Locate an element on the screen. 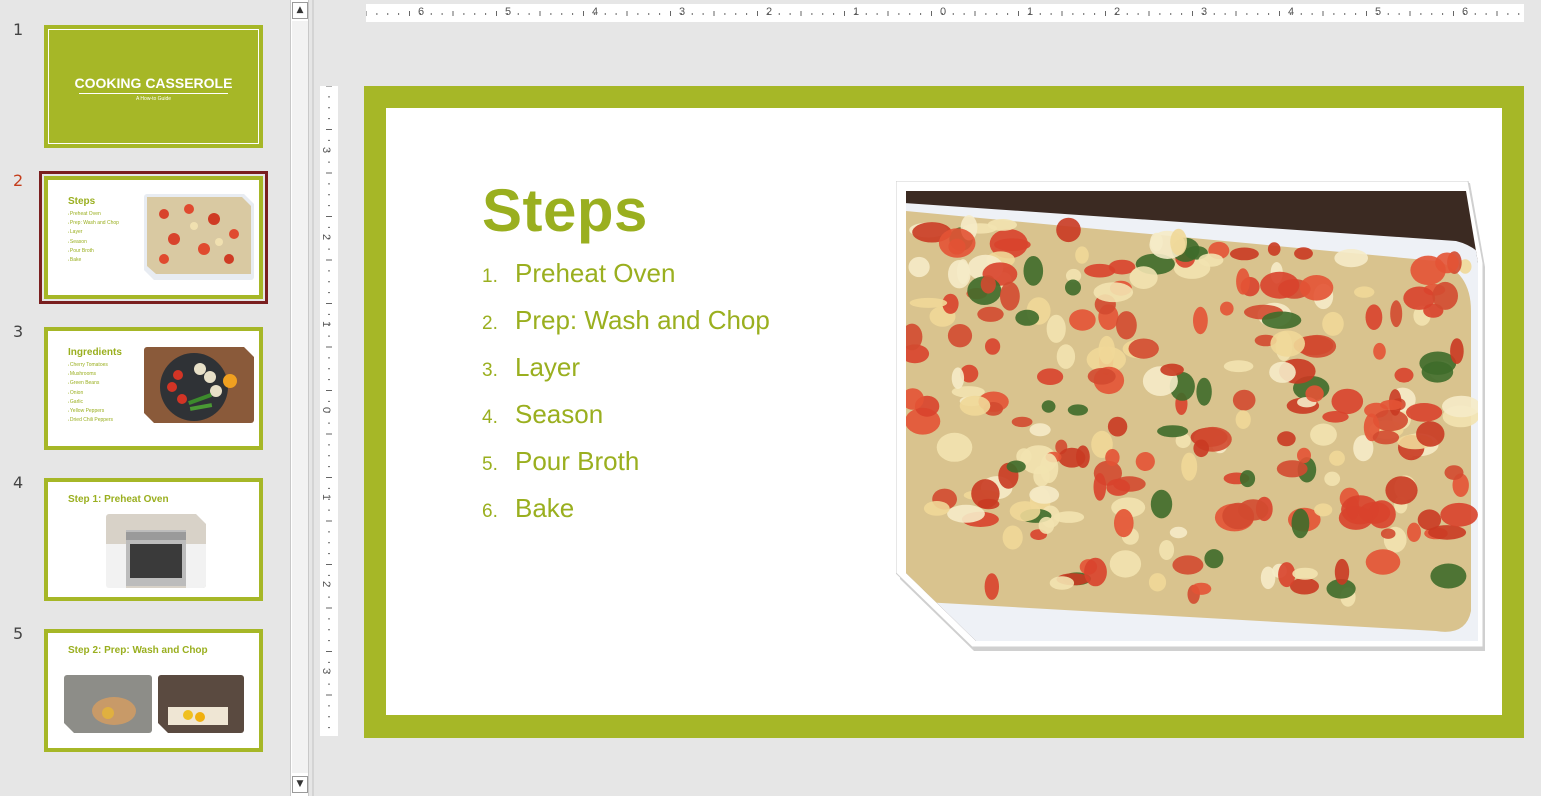 This screenshot has width=1541, height=796. thumb-title: Steps is located at coordinates (82, 201).